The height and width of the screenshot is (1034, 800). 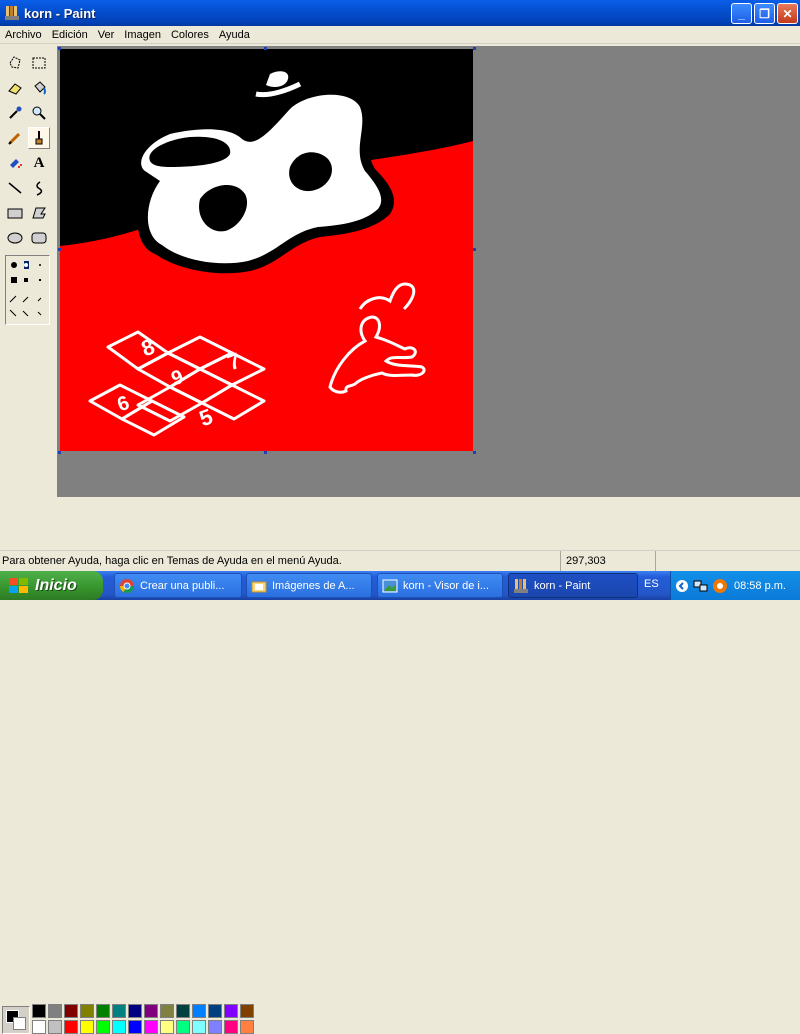 I want to click on background-color, so click(x=19, y=1023).